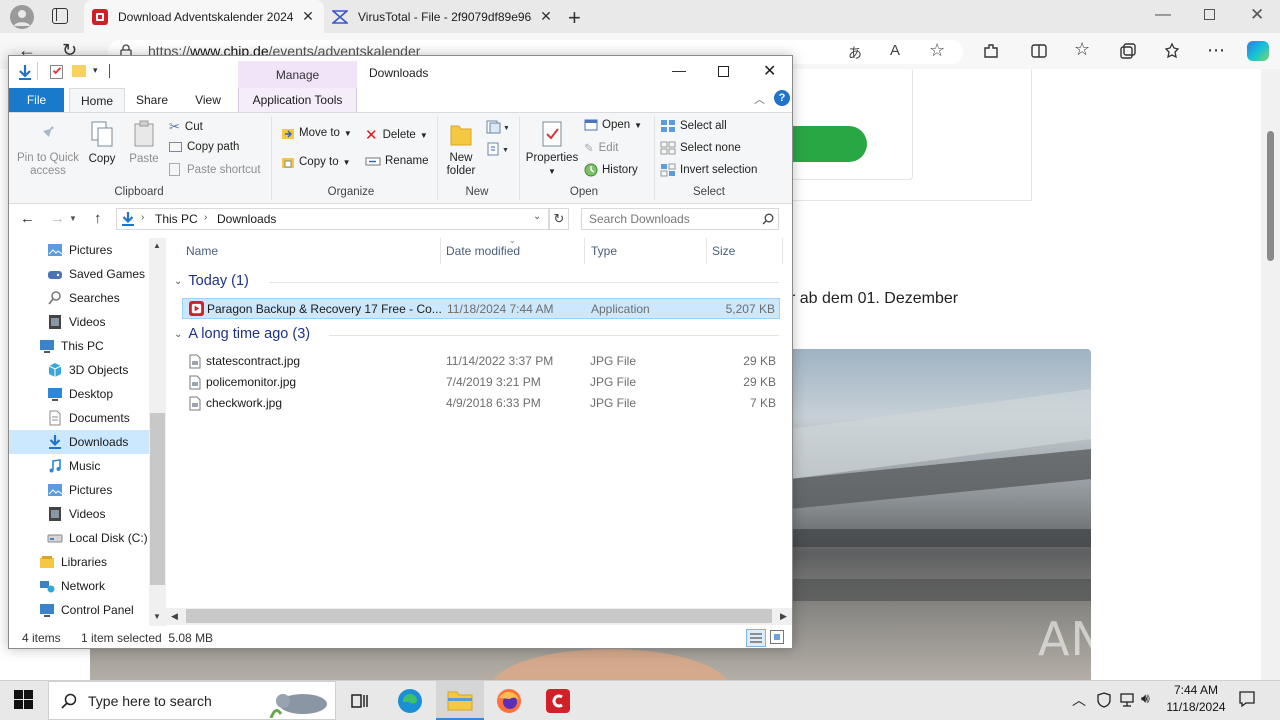  Describe the element at coordinates (79, 298) in the screenshot. I see `nav-item: Searches` at that location.